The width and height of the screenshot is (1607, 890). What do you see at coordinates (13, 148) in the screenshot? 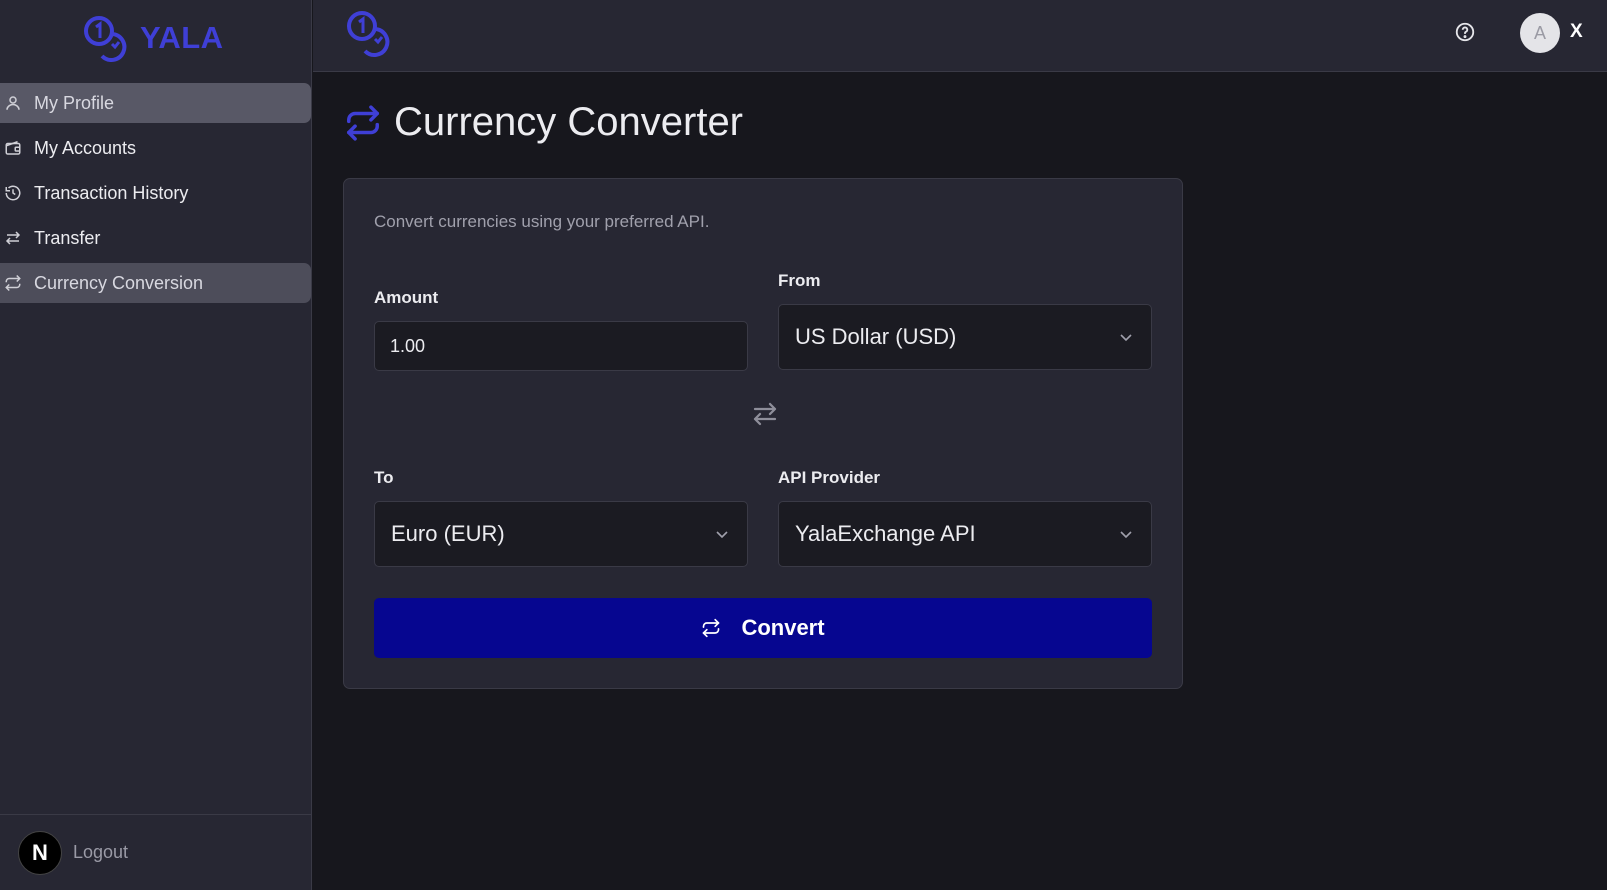
I see `wallet-icon` at bounding box center [13, 148].